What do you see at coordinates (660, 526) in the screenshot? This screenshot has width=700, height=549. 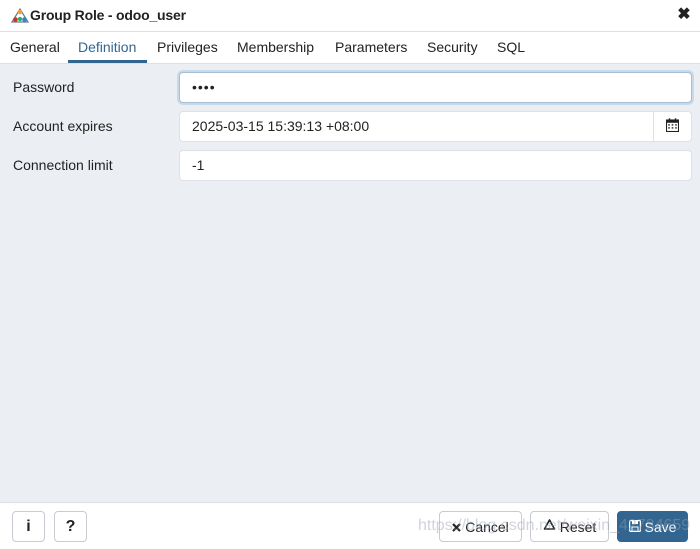 I see `save-label: Save` at bounding box center [660, 526].